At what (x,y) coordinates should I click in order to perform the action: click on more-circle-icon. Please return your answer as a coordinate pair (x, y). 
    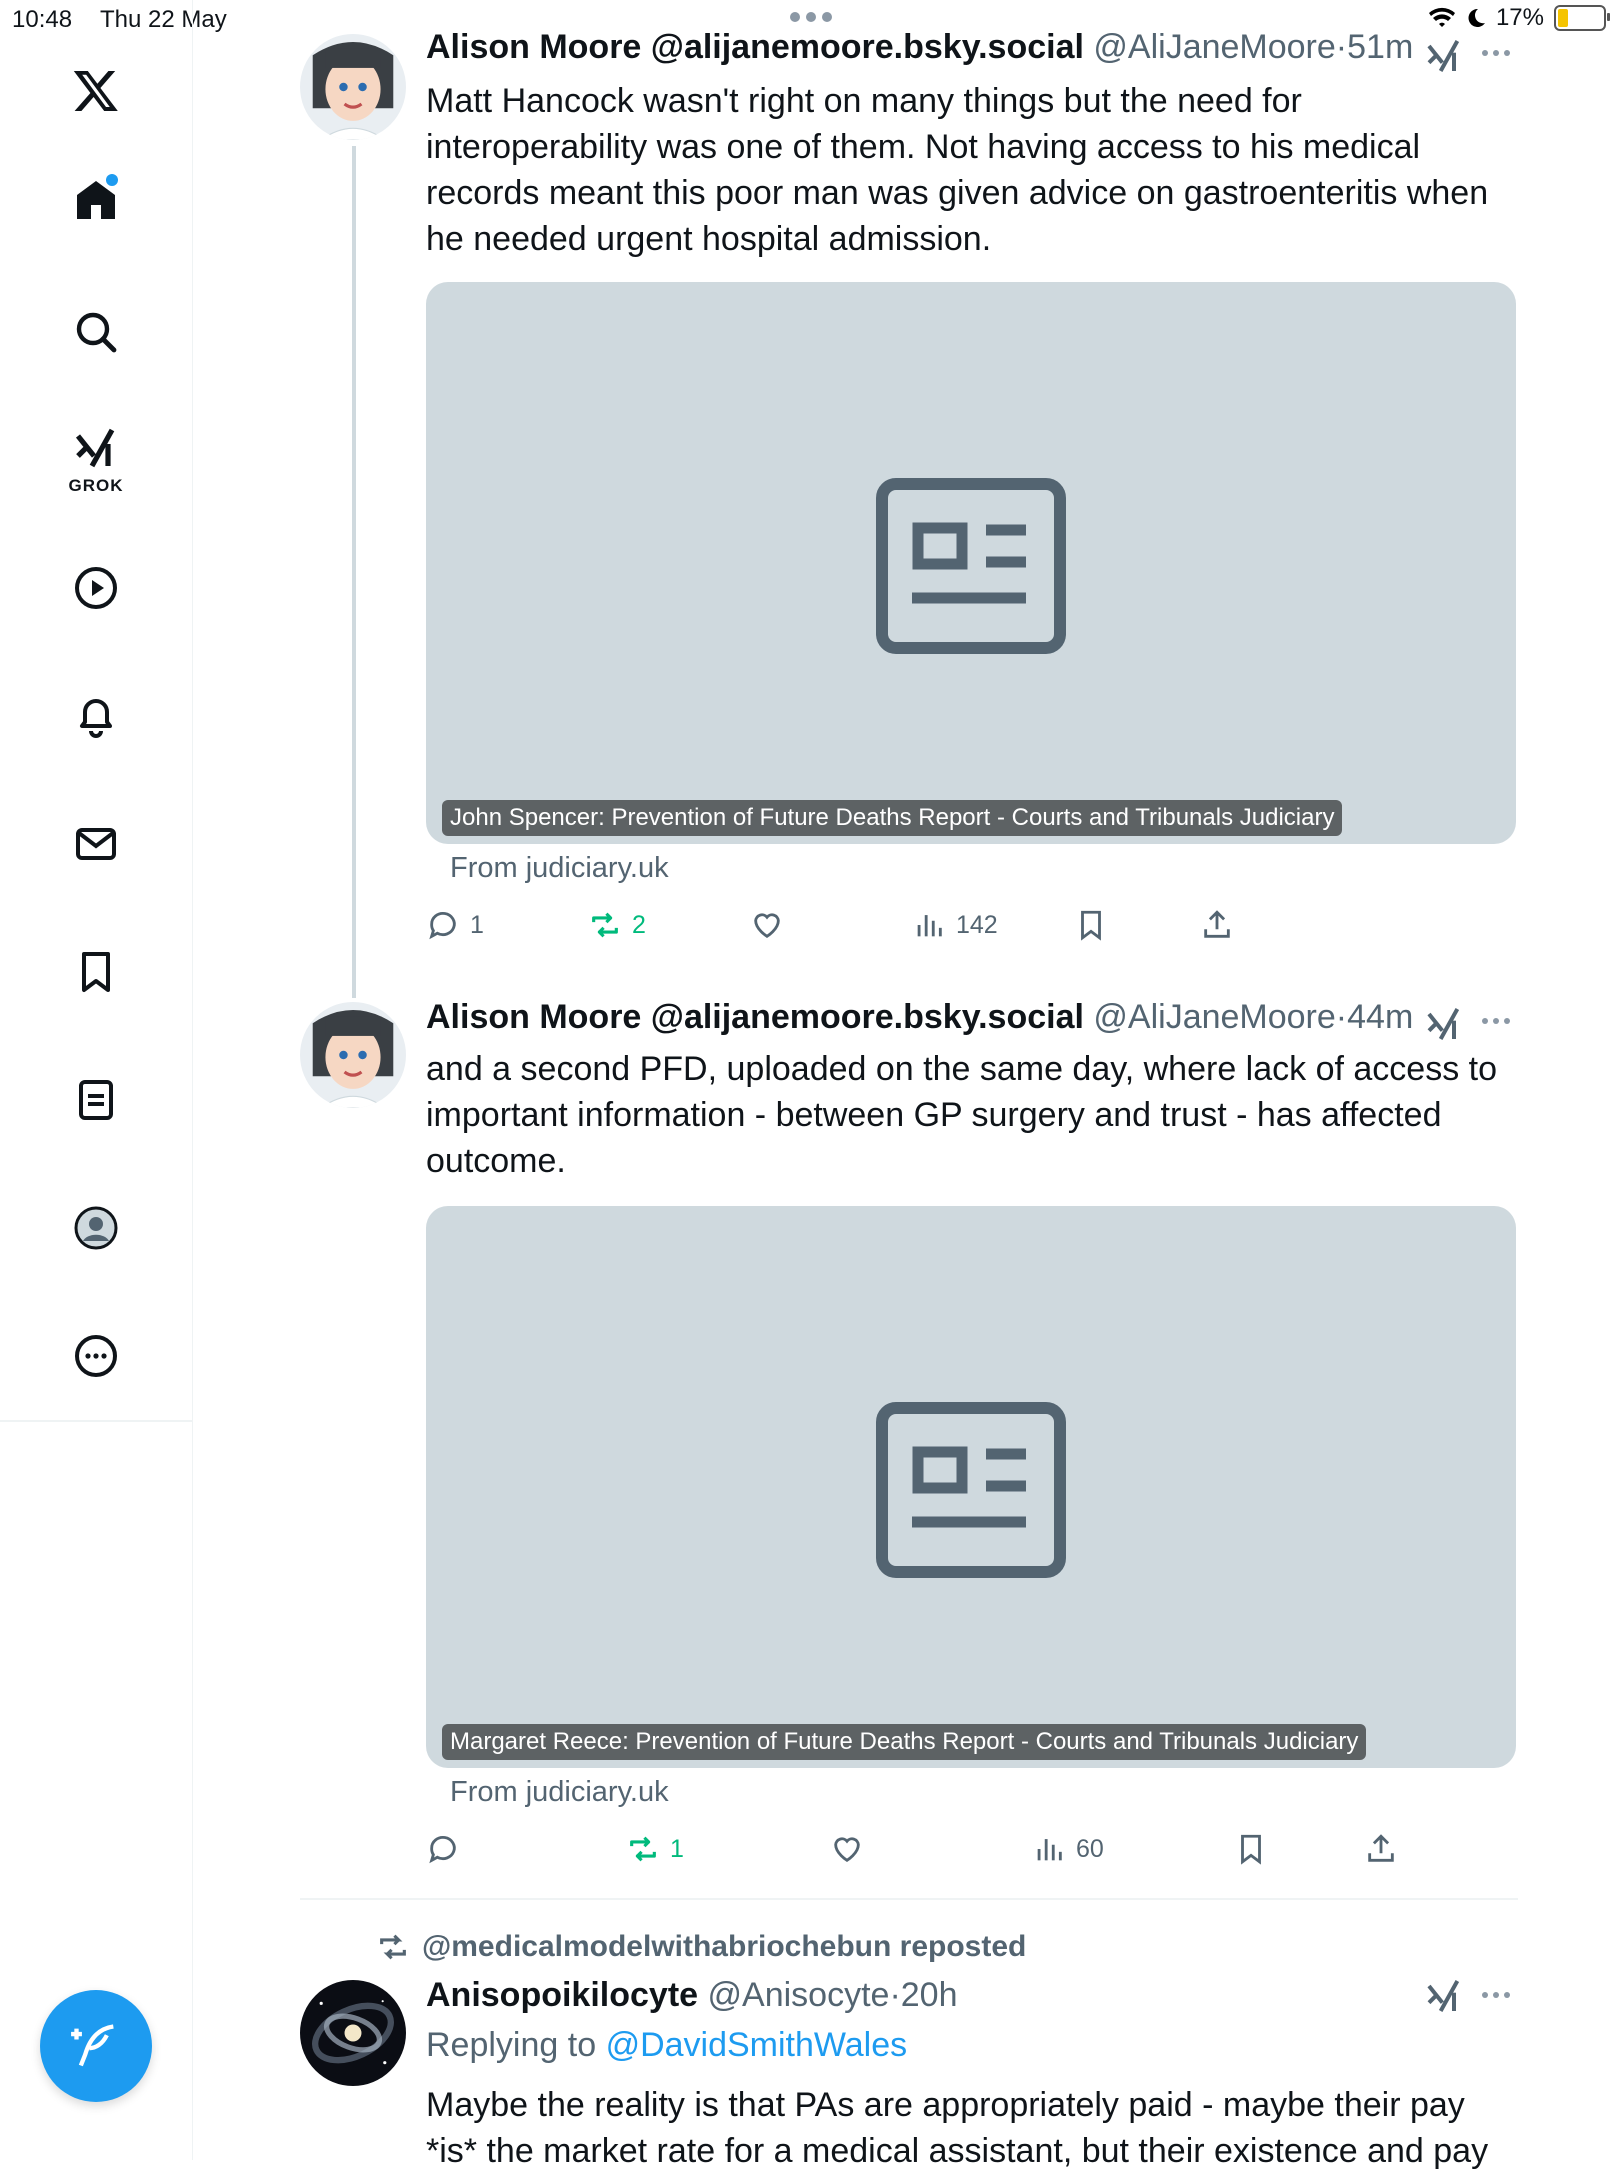
    Looking at the image, I should click on (96, 1356).